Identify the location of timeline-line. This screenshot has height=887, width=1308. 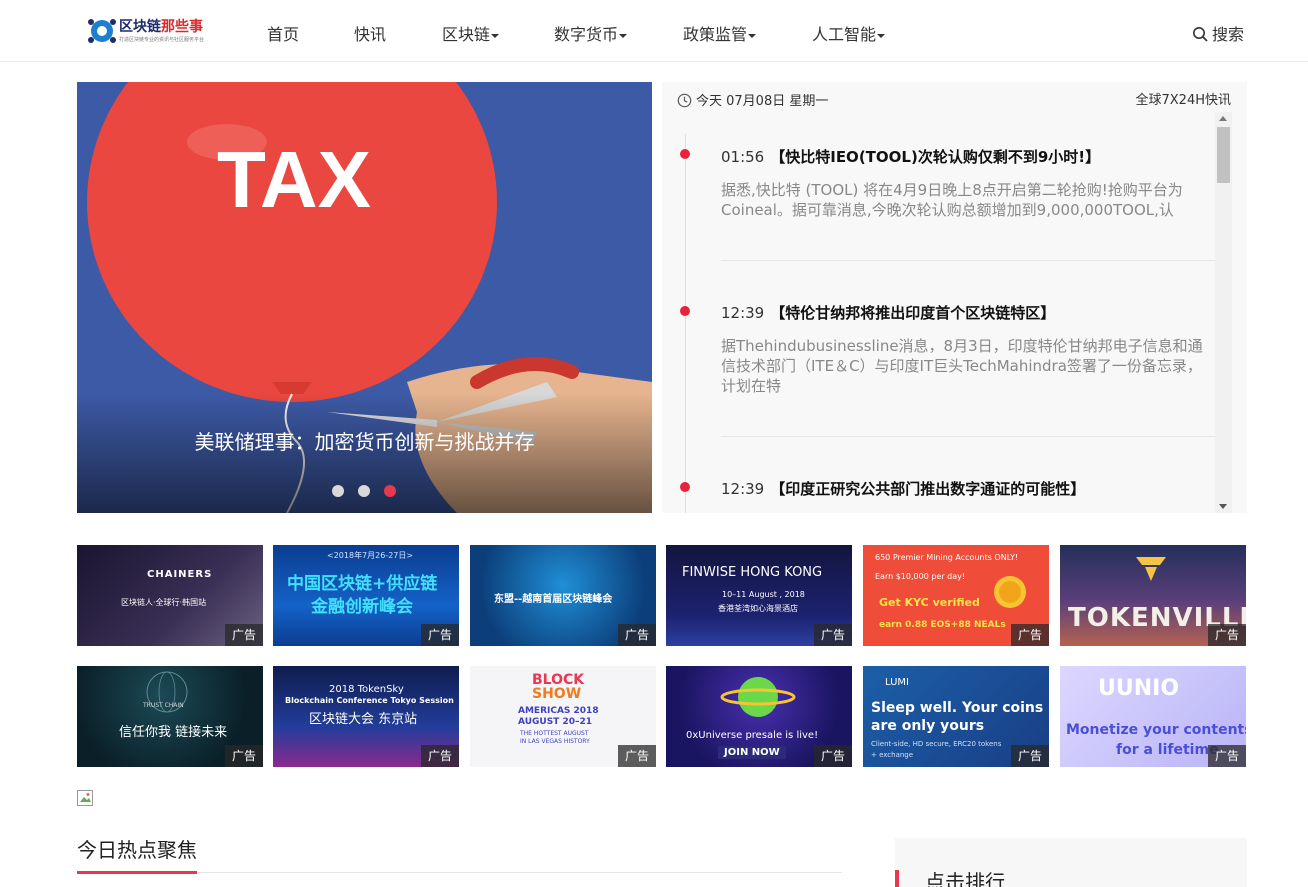
(685, 323).